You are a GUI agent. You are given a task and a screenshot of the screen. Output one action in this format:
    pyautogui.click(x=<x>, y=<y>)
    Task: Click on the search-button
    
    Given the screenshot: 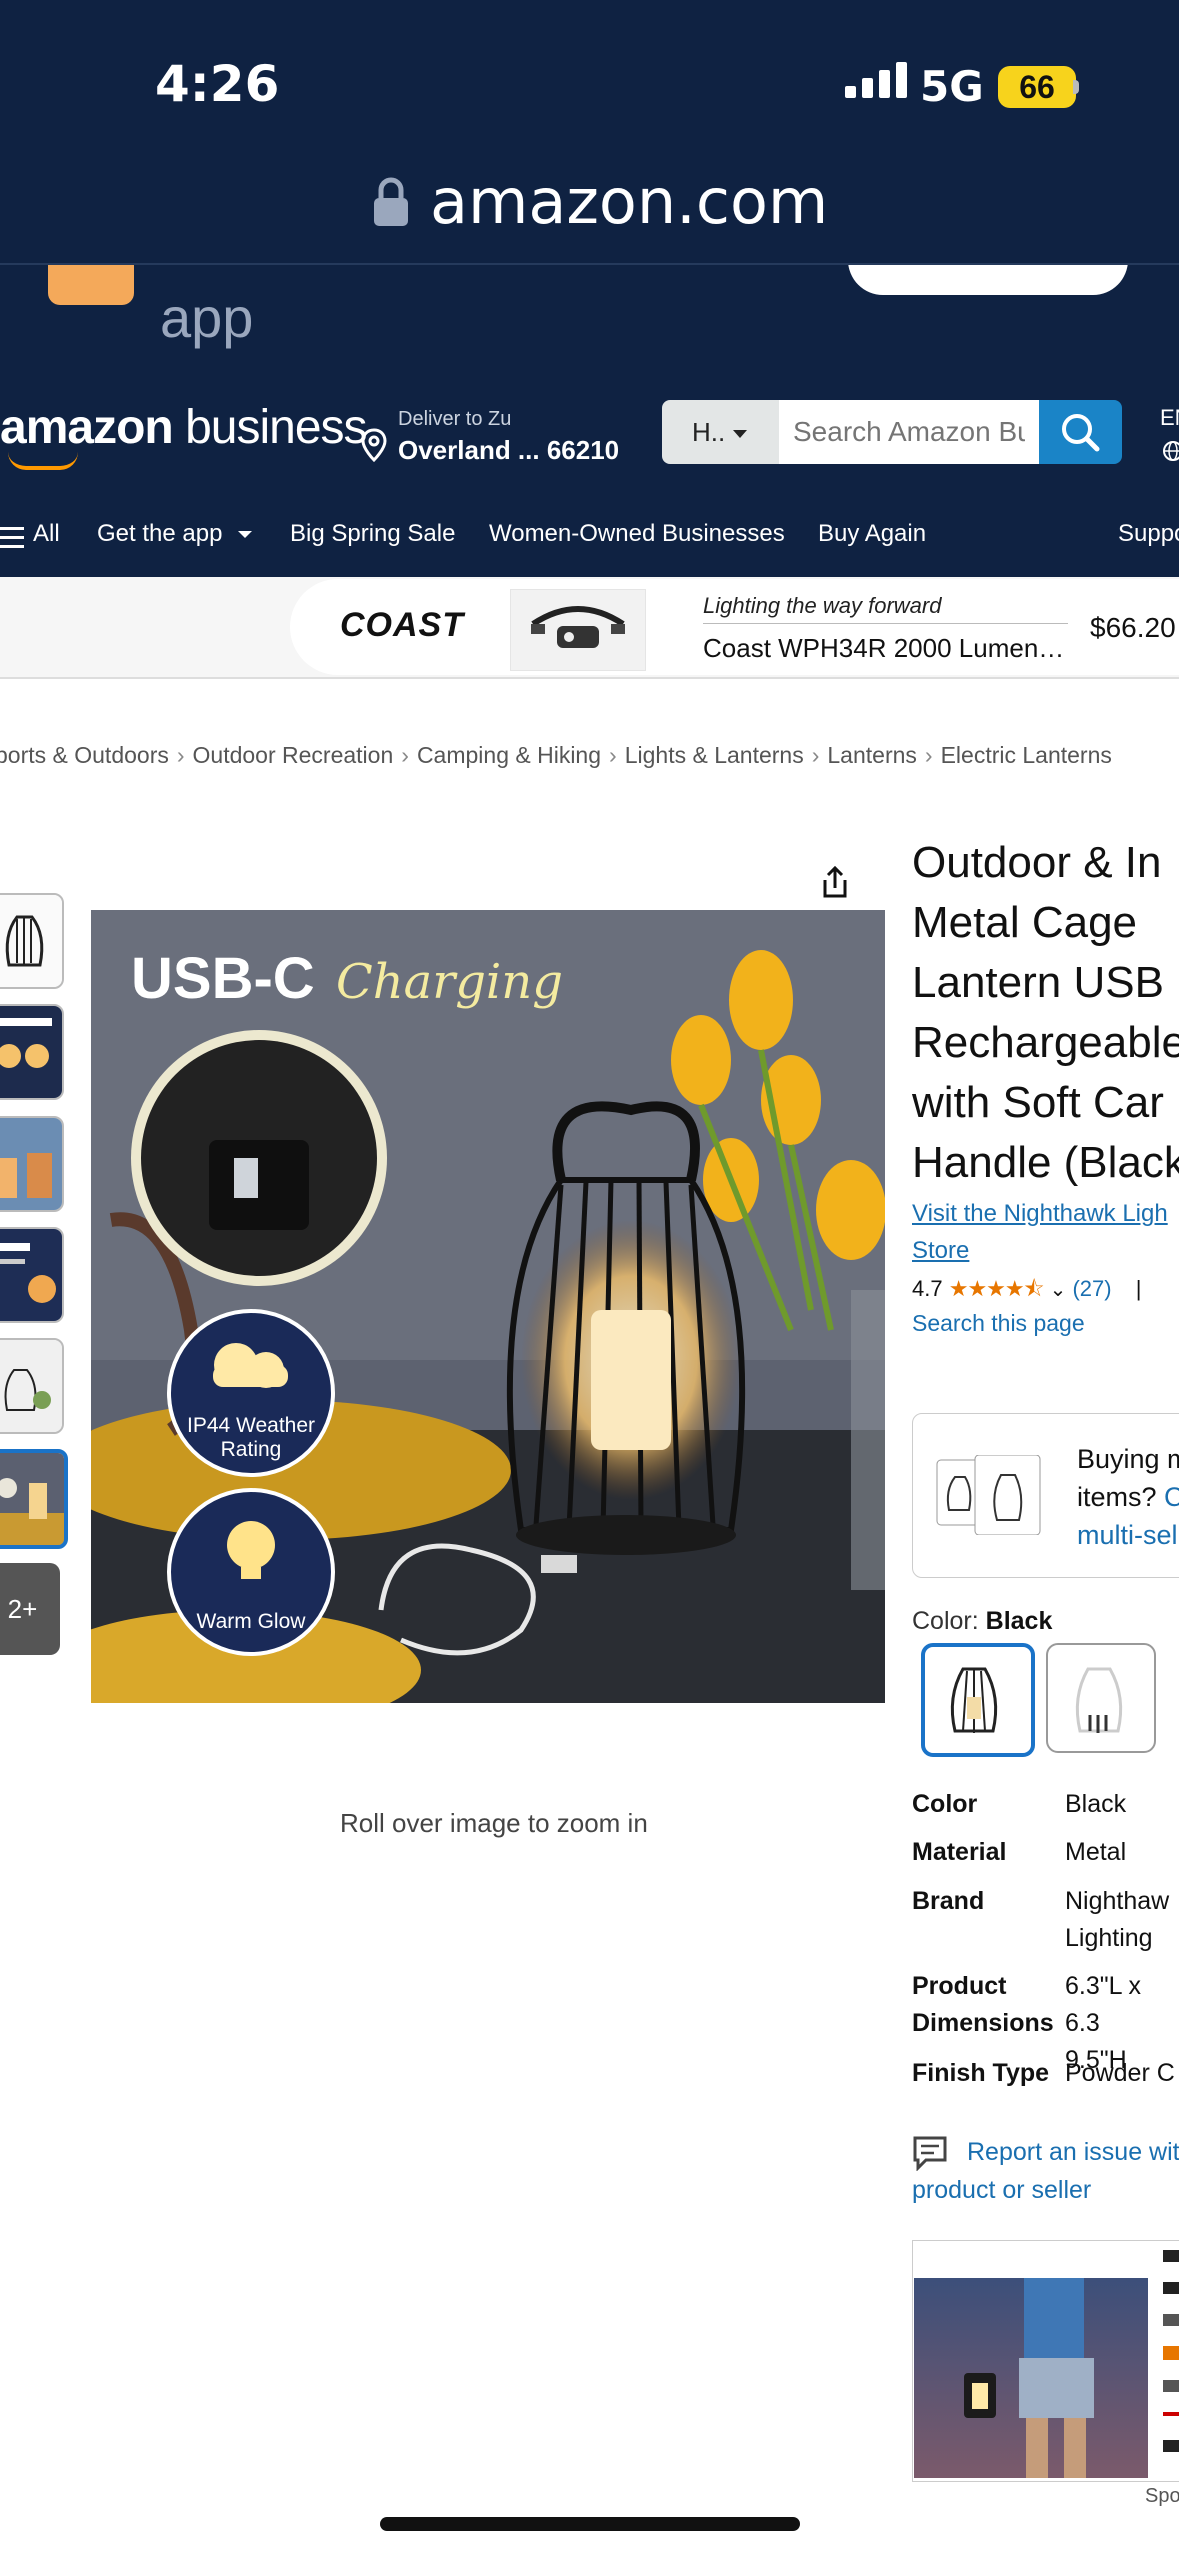 What is the action you would take?
    pyautogui.click(x=1080, y=432)
    